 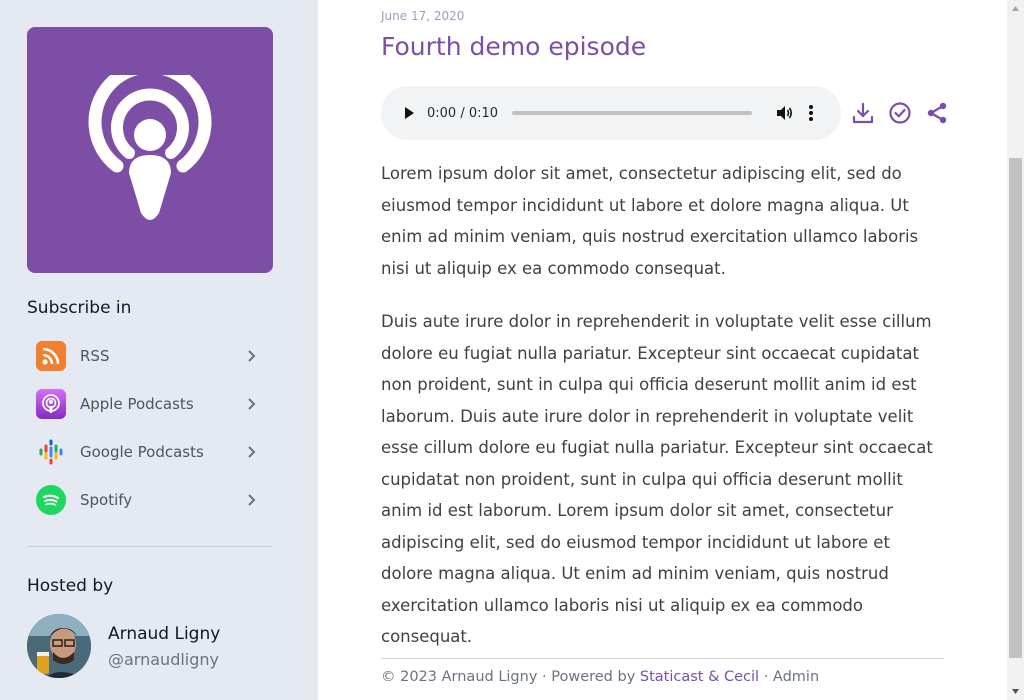 I want to click on hosted-title: Hosted by, so click(x=70, y=586).